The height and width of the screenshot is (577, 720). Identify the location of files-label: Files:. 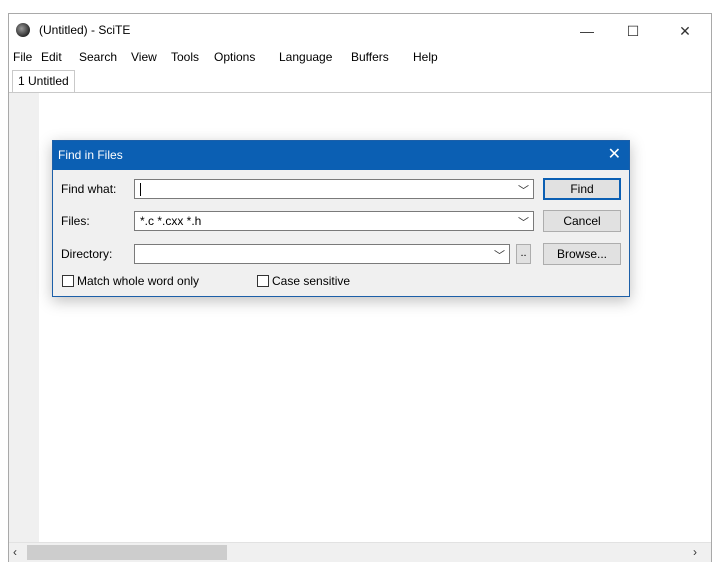
(75, 221).